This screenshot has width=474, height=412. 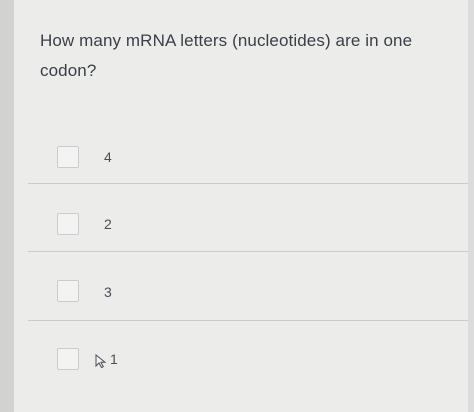 I want to click on pointer-cursor-icon, so click(x=101, y=361).